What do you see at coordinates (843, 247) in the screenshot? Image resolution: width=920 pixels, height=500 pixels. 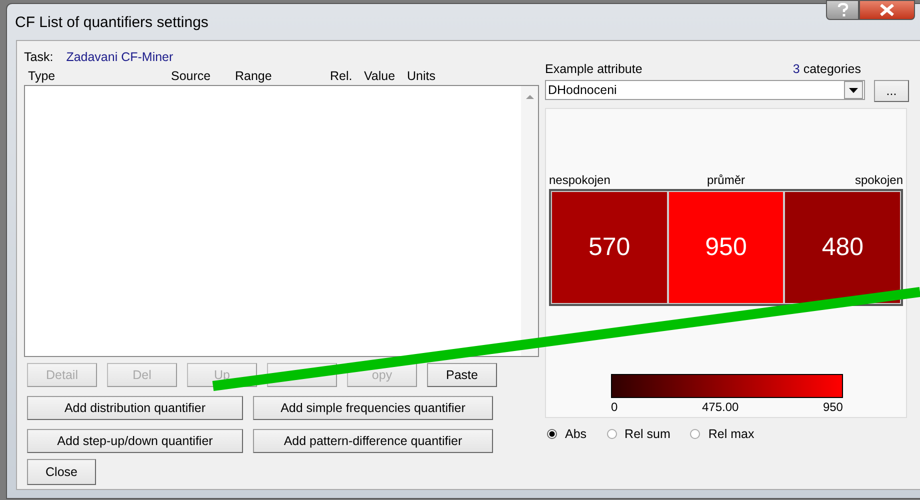 I see `heatmap-cell: 480` at bounding box center [843, 247].